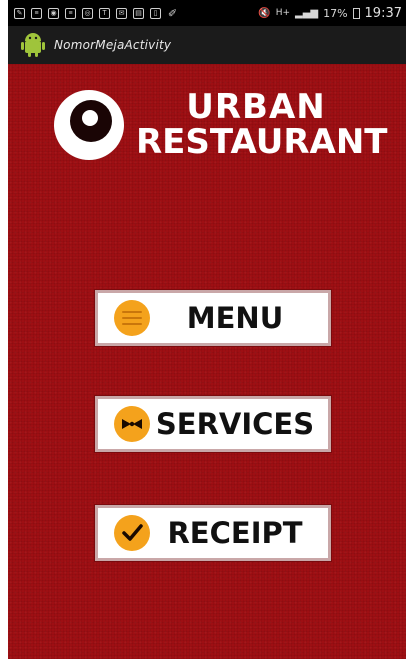 The width and height of the screenshot is (414, 659). I want to click on menu-lines-icon, so click(132, 318).